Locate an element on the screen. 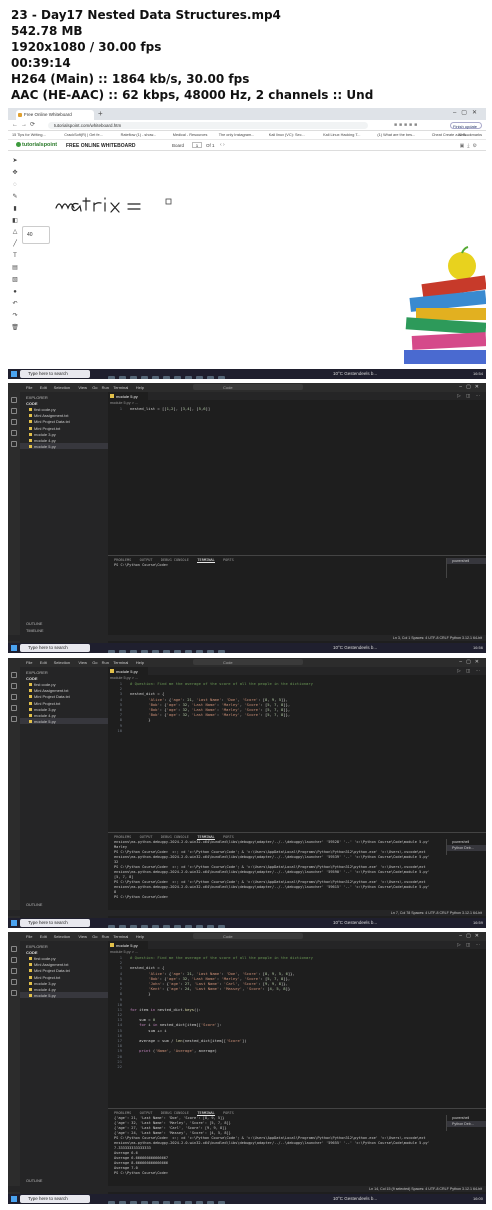 Image resolution: width=492 pixels, height=1210 pixels. page-nav-arrows: ‹ › is located at coordinates (222, 145).